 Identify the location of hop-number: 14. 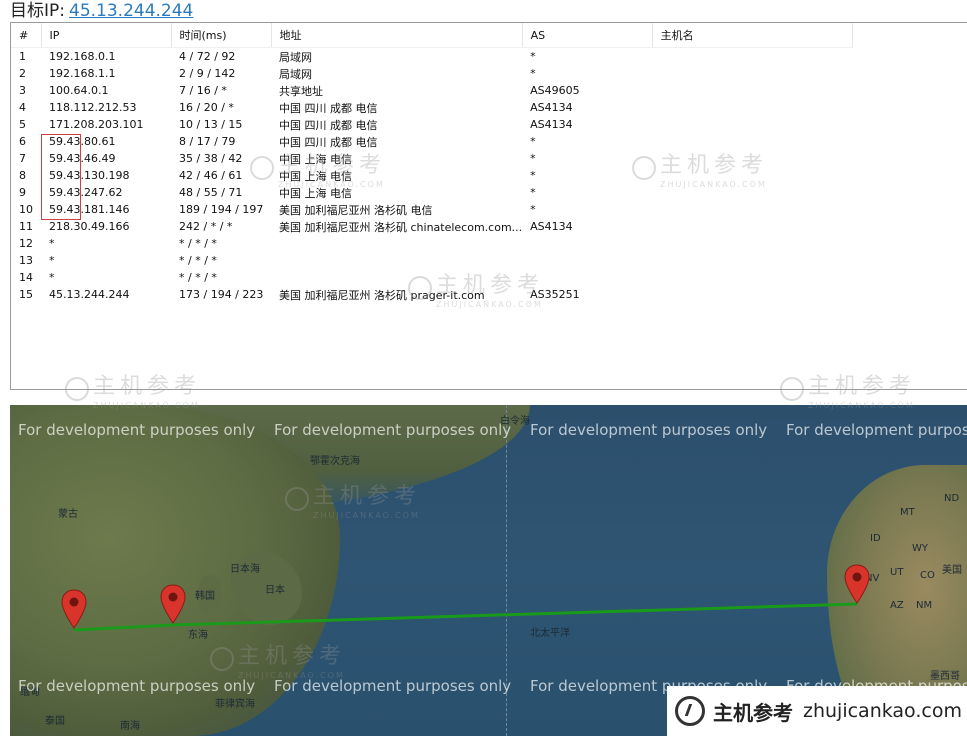
(26, 277).